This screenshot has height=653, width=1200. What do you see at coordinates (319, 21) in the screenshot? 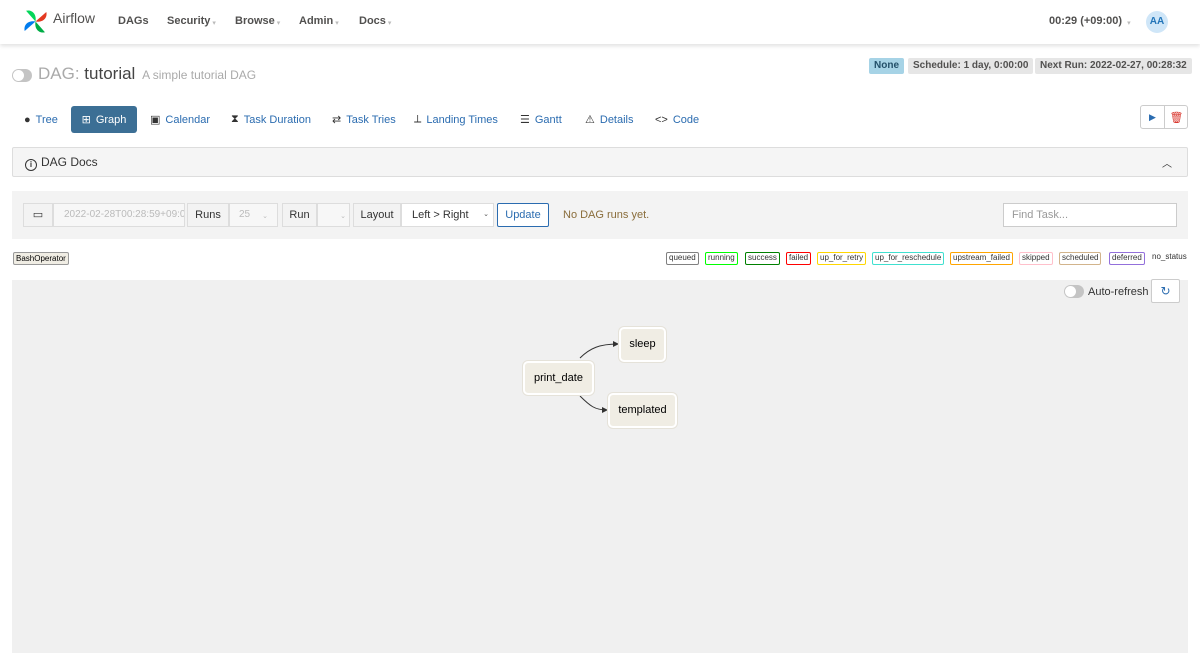
I see `nav-admin: Admin ▾` at bounding box center [319, 21].